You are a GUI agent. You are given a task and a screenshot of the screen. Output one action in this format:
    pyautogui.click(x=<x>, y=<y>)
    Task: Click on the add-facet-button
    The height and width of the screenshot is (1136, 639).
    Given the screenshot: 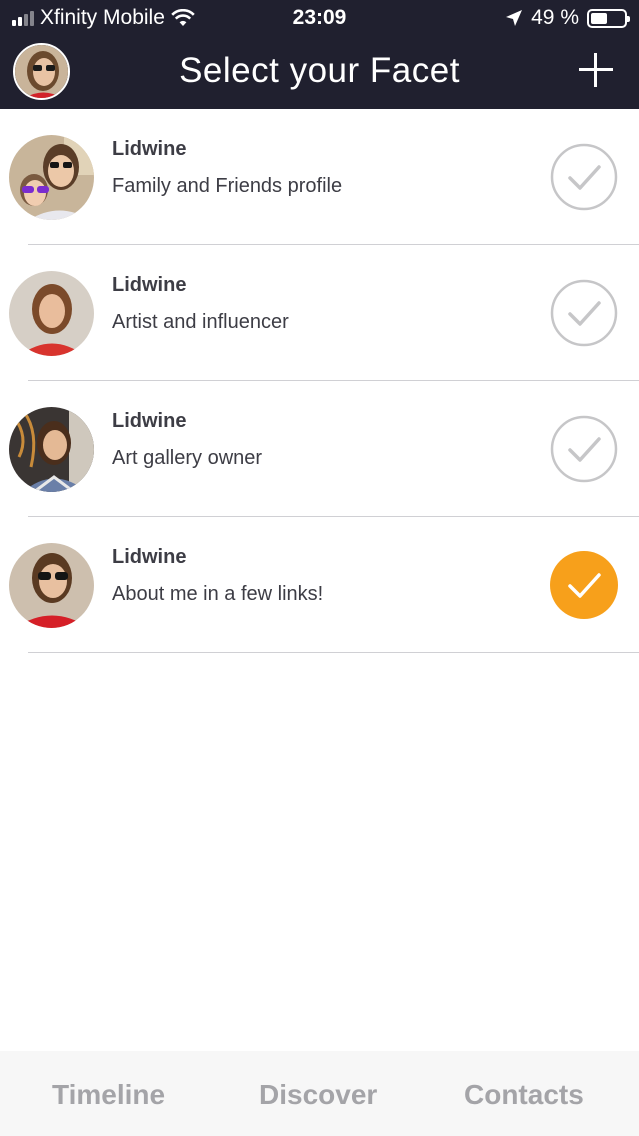 What is the action you would take?
    pyautogui.click(x=596, y=70)
    